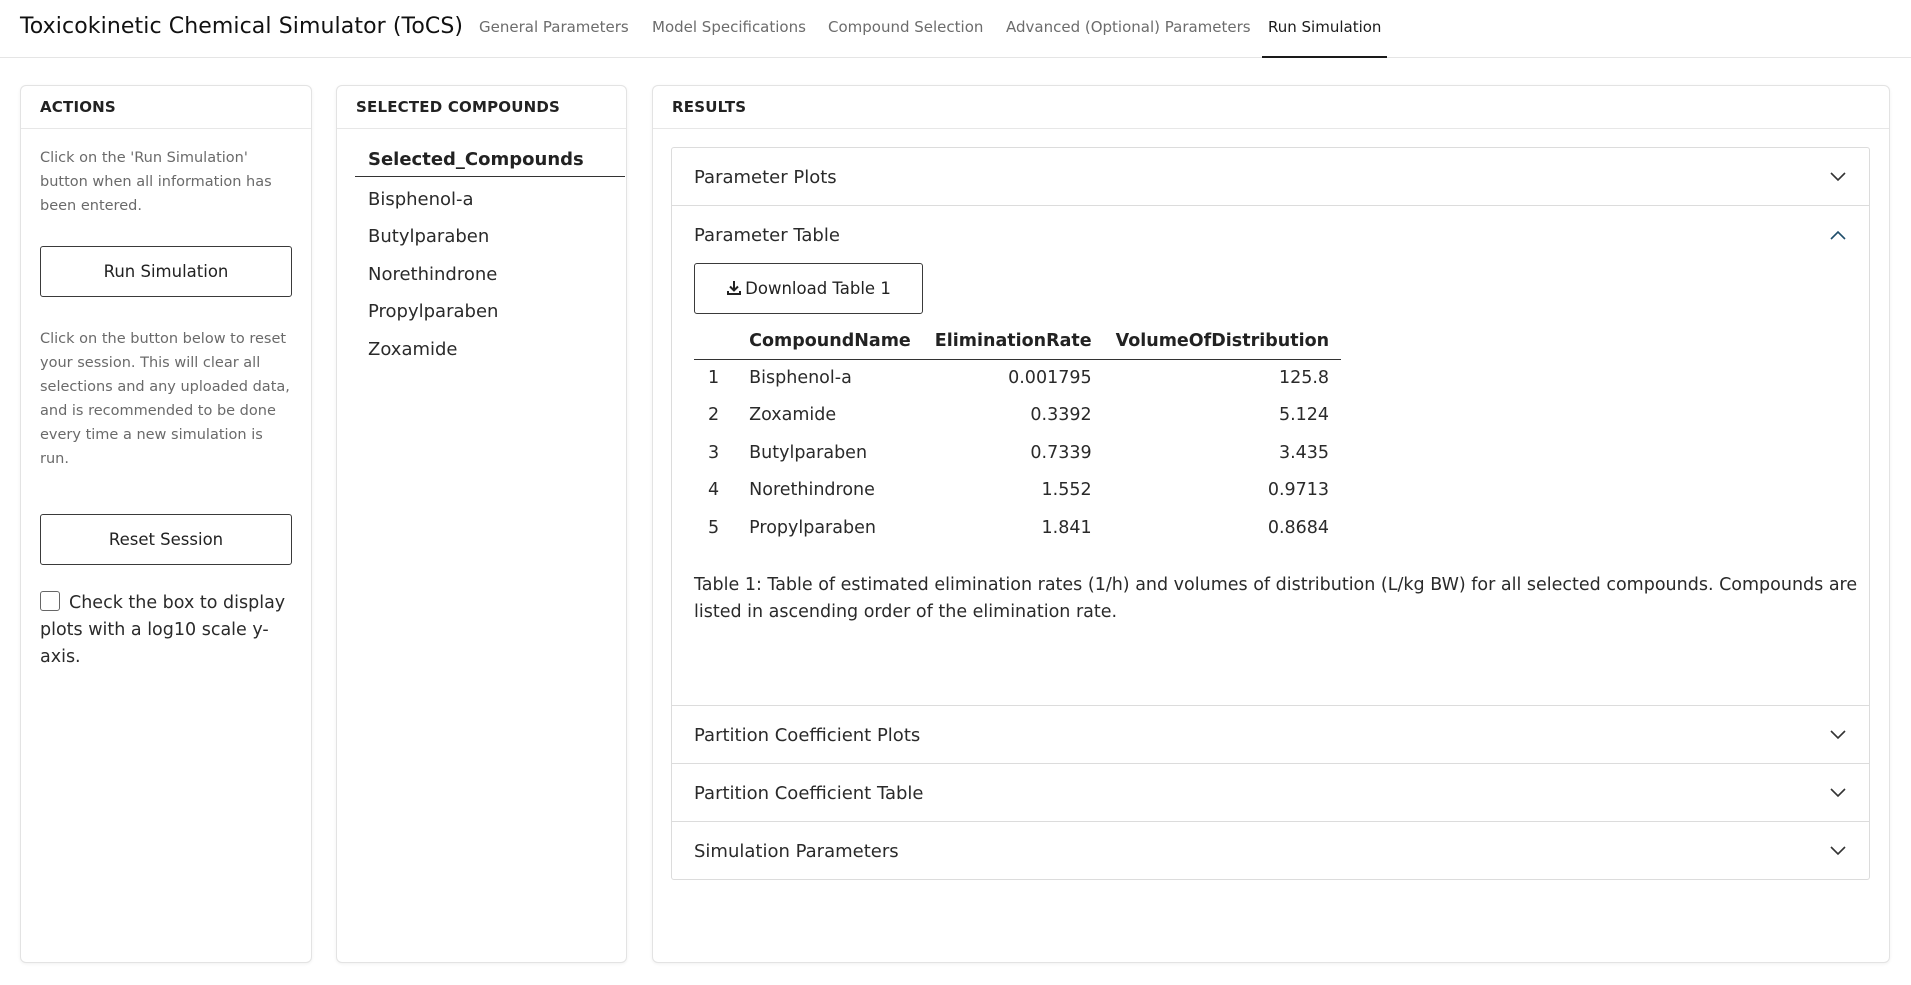  Describe the element at coordinates (1222, 341) in the screenshot. I see `column-header: VolumeOfDistribution` at that location.